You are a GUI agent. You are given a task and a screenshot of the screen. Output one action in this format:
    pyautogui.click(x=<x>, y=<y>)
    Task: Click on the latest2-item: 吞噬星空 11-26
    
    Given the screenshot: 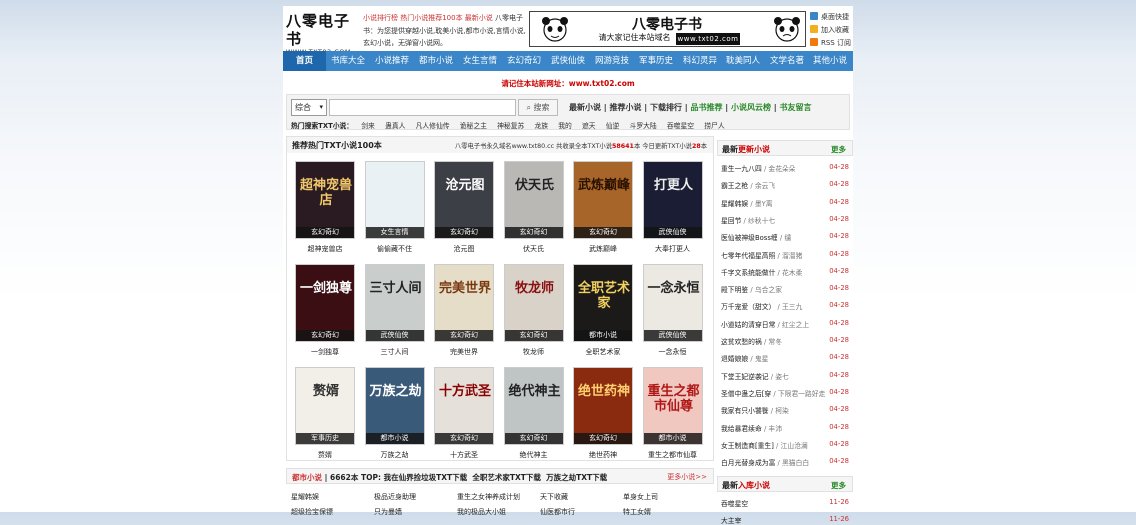 What is the action you would take?
    pyautogui.click(x=785, y=503)
    